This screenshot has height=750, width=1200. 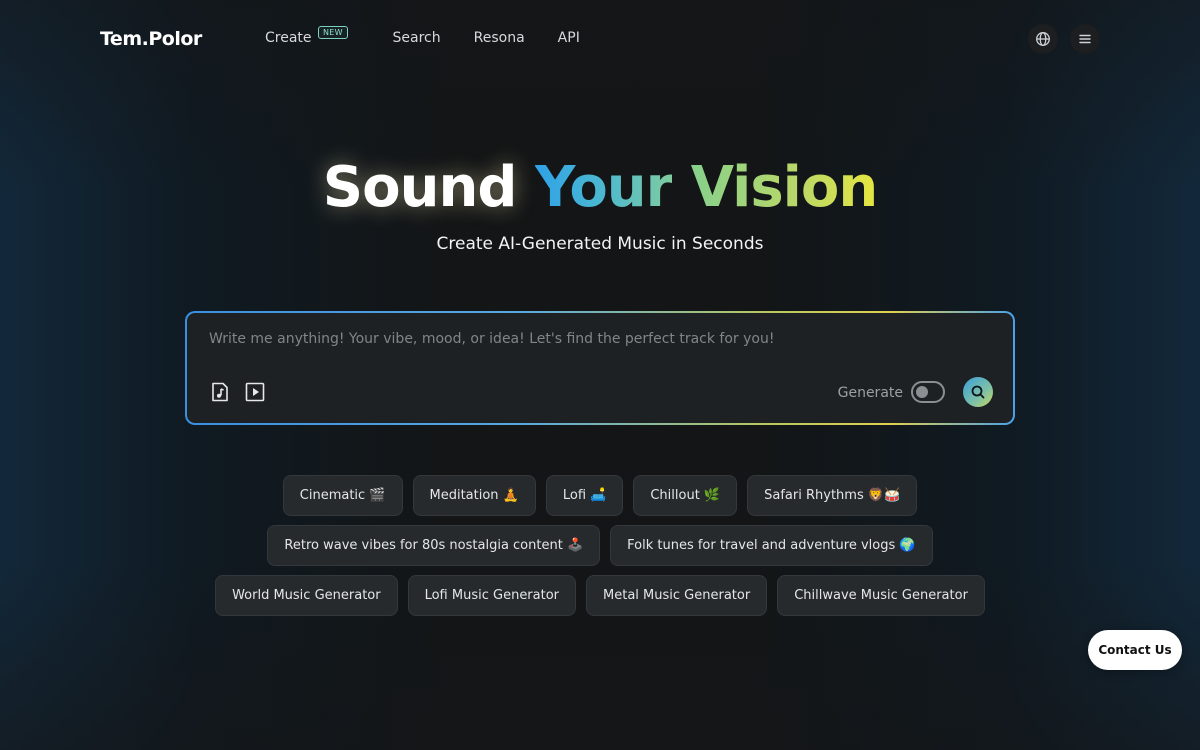 I want to click on nav-search-label: Search, so click(x=416, y=38).